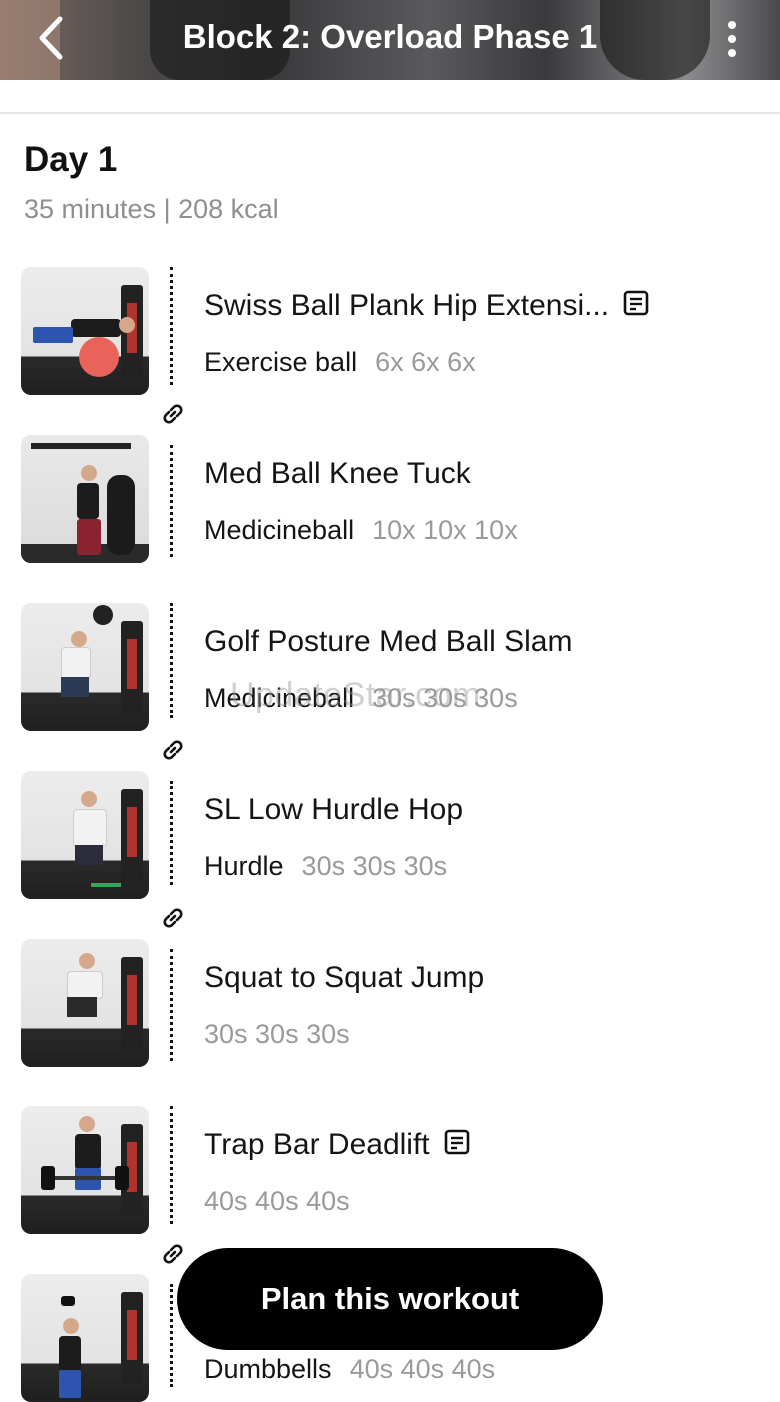 This screenshot has width=780, height=1402. I want to click on header-bar: Block 2: Overload Phase 1, so click(390, 40).